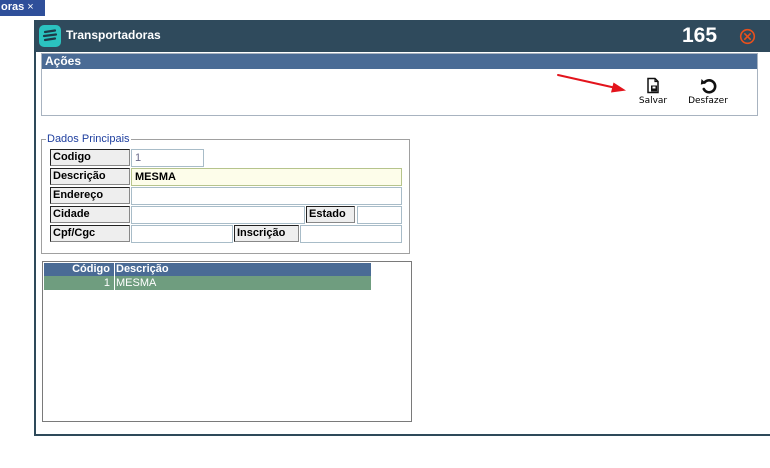 Image resolution: width=770 pixels, height=468 pixels. Describe the element at coordinates (700, 35) in the screenshot. I see `record-count: 165` at that location.